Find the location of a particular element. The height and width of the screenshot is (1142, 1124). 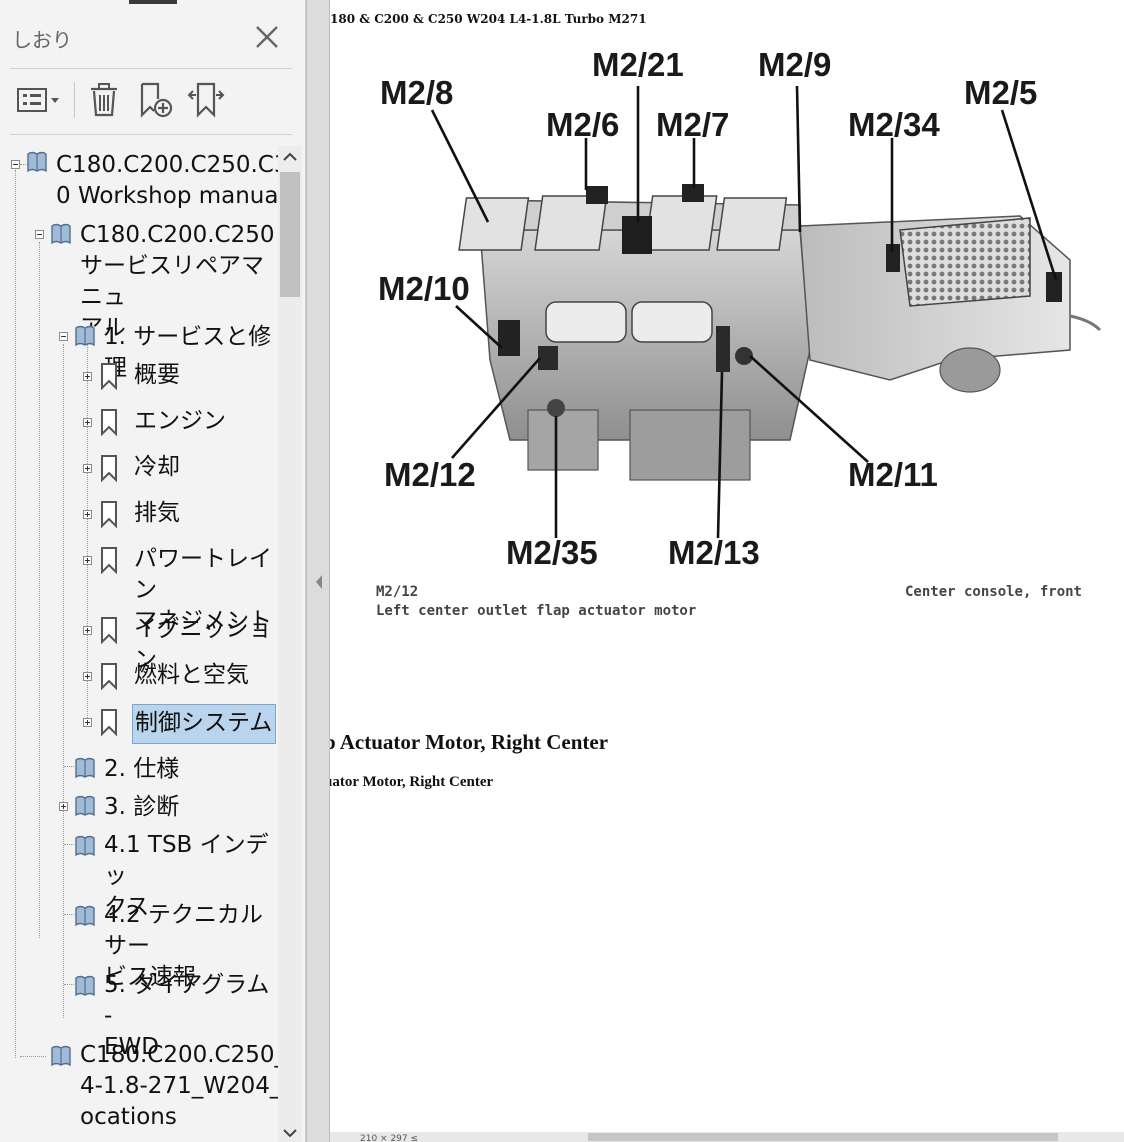

options-button is located at coordinates (38, 100).